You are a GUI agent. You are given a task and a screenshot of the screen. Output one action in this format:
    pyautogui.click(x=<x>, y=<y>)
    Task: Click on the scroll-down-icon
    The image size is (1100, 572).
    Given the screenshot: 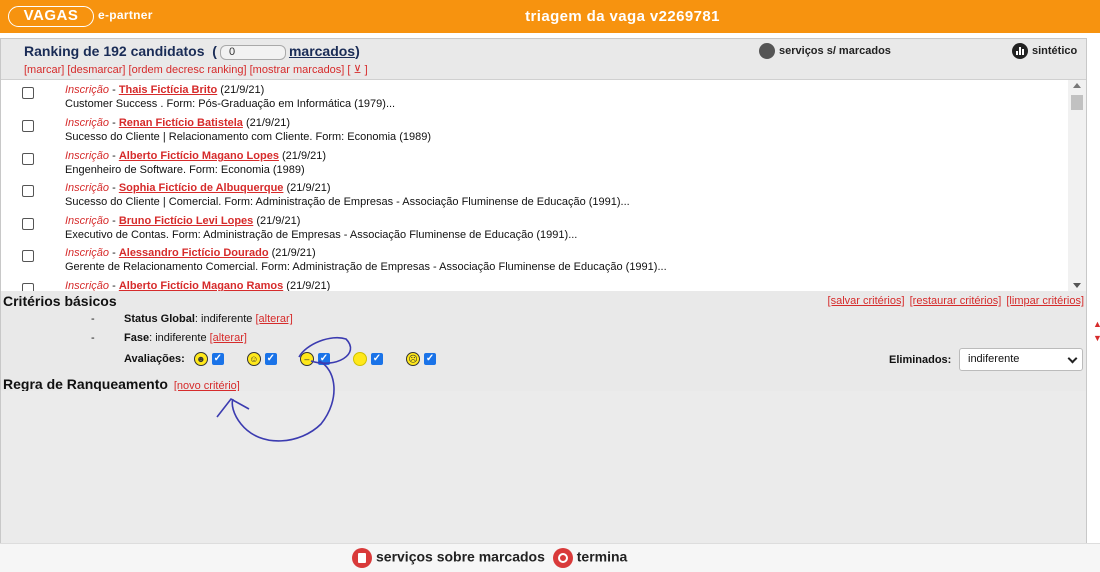 What is the action you would take?
    pyautogui.click(x=1077, y=285)
    